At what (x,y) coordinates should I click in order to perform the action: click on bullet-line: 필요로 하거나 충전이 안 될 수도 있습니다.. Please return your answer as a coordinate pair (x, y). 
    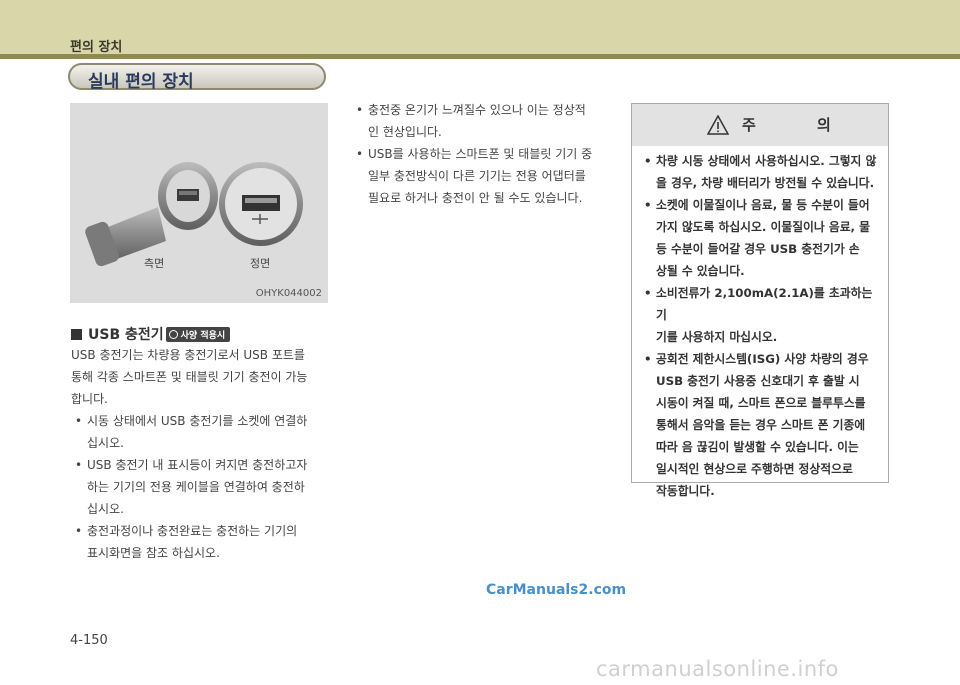
    Looking at the image, I should click on (475, 198).